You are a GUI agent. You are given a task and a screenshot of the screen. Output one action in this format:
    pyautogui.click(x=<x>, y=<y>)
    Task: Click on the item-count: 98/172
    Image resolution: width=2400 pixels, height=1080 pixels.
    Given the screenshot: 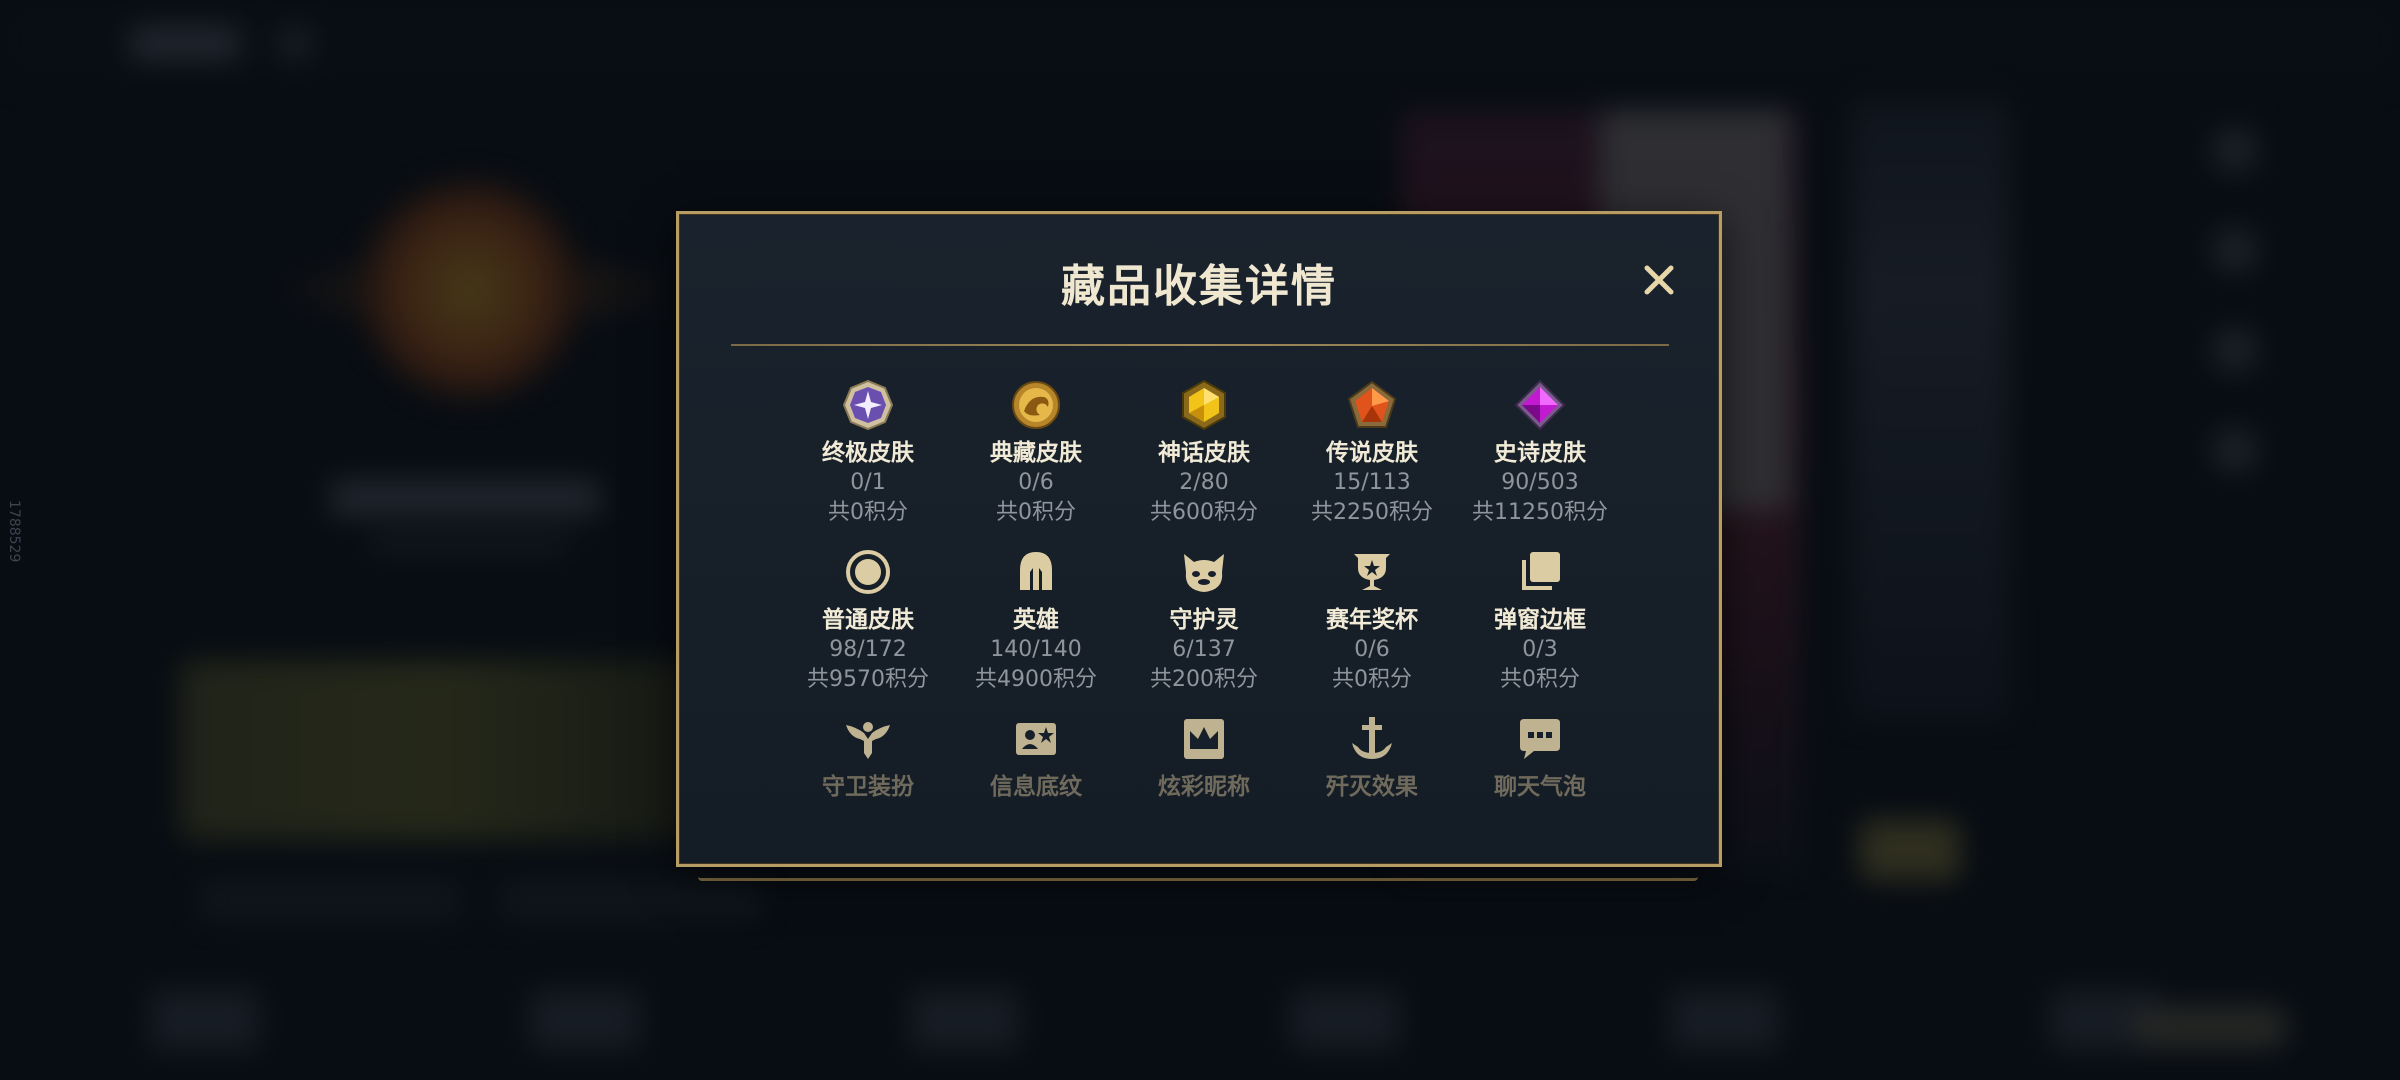 What is the action you would take?
    pyautogui.click(x=868, y=649)
    